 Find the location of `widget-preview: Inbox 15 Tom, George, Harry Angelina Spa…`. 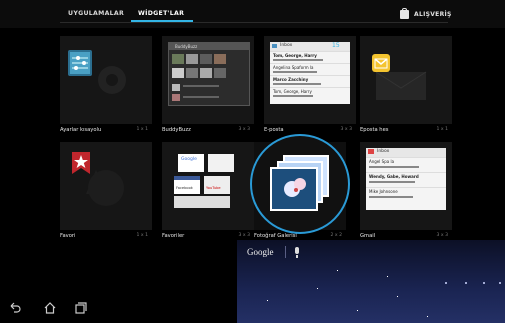

widget-preview: Inbox 15 Tom, George, Harry Angelina Spa… is located at coordinates (310, 73).